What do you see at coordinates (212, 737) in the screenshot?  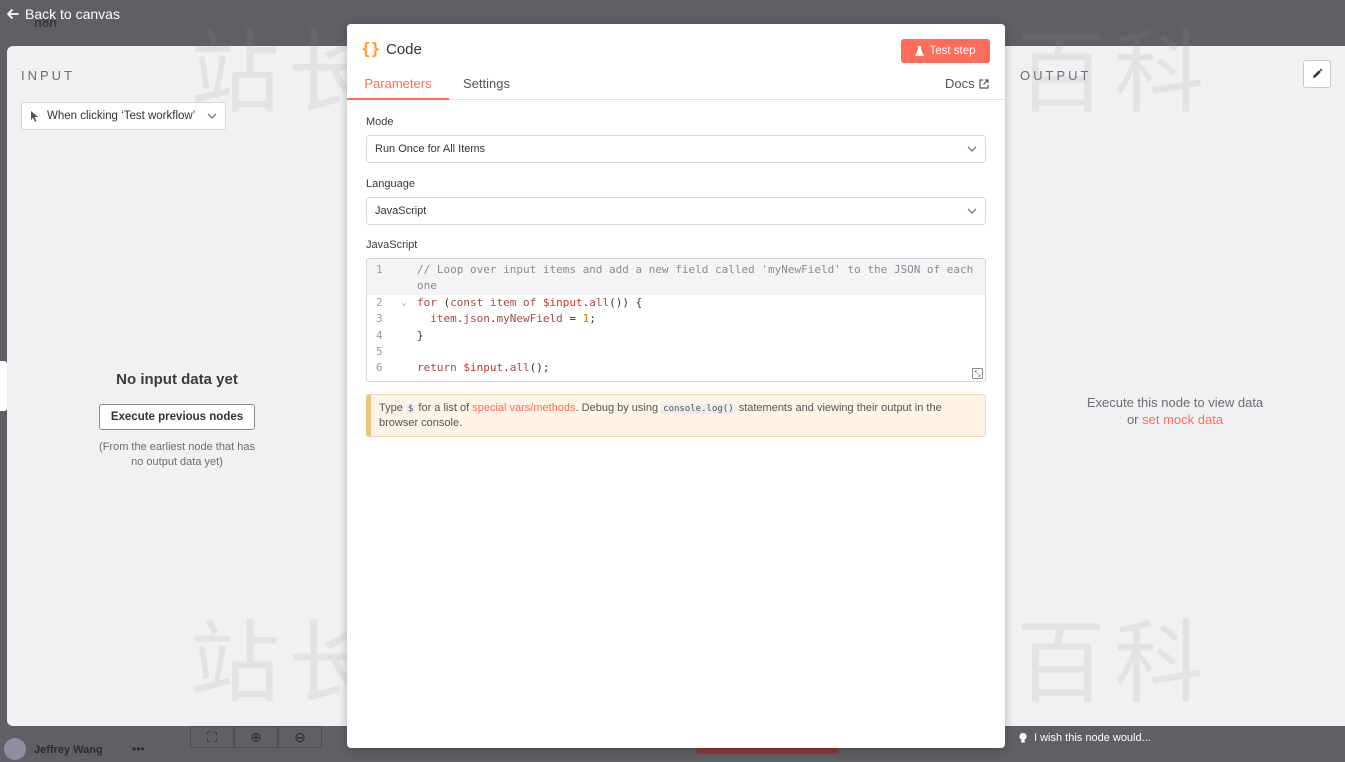 I see `fit-view-icon: ⛶` at bounding box center [212, 737].